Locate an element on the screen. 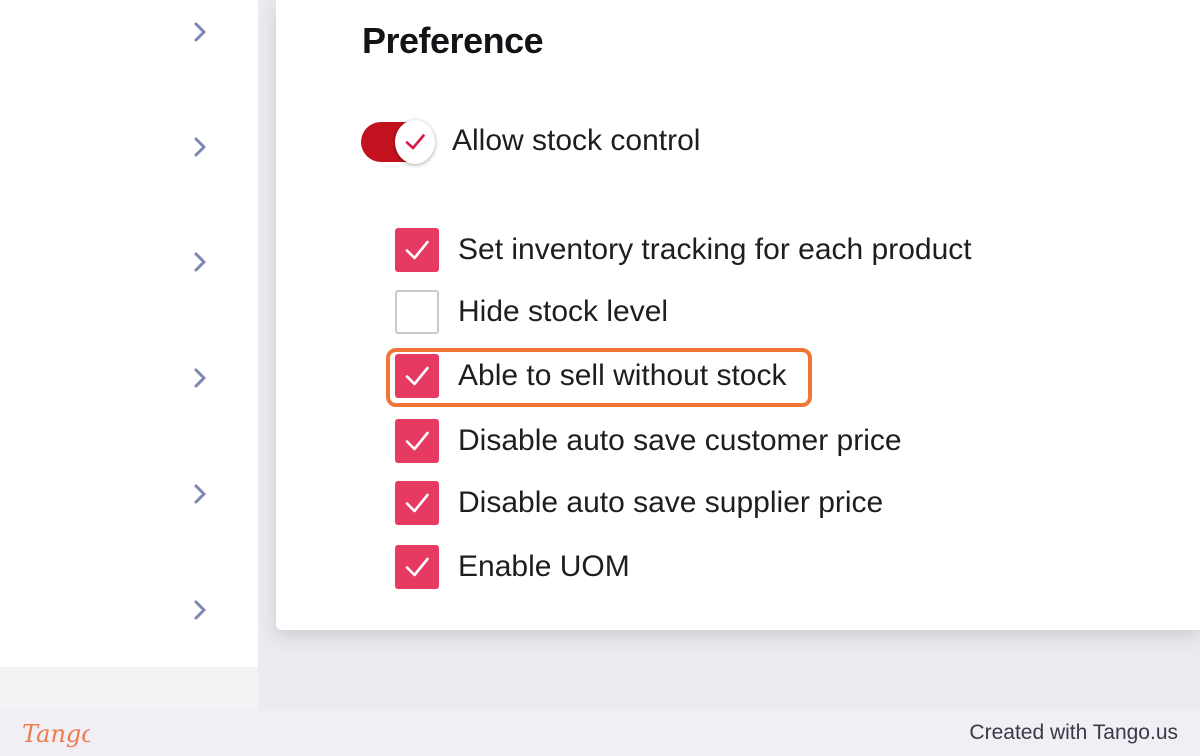  section-title: Preference is located at coordinates (453, 40).